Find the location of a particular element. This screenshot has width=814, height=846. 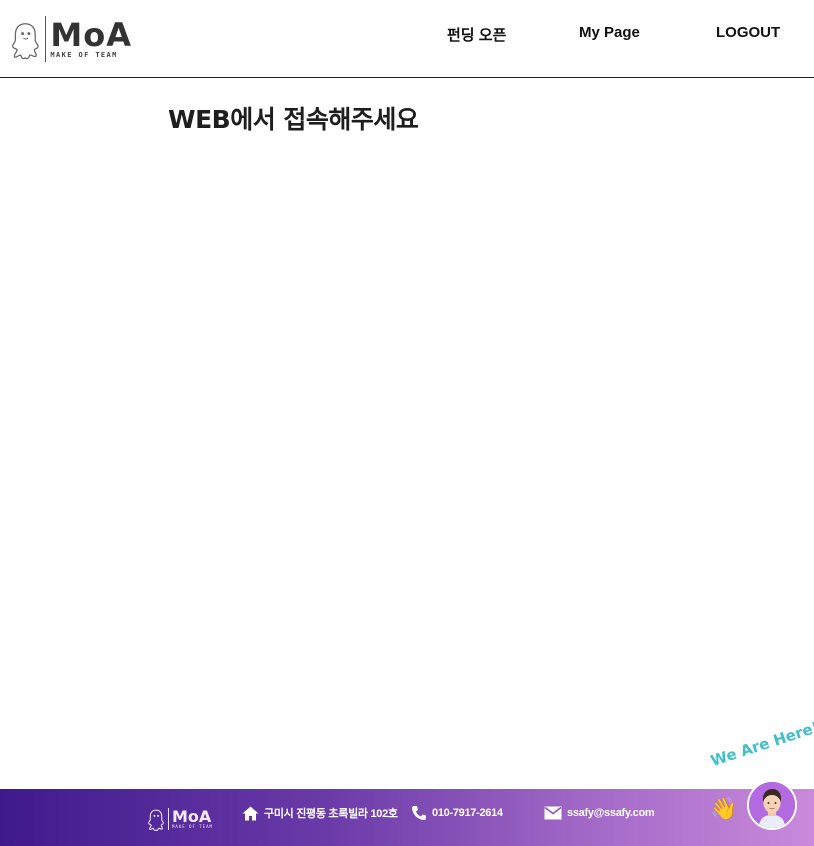

logo-divider is located at coordinates (45, 39).